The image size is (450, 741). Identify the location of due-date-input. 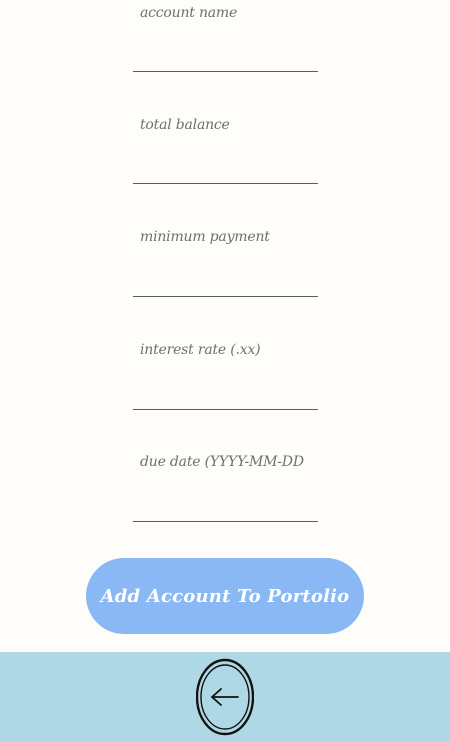
(225, 508).